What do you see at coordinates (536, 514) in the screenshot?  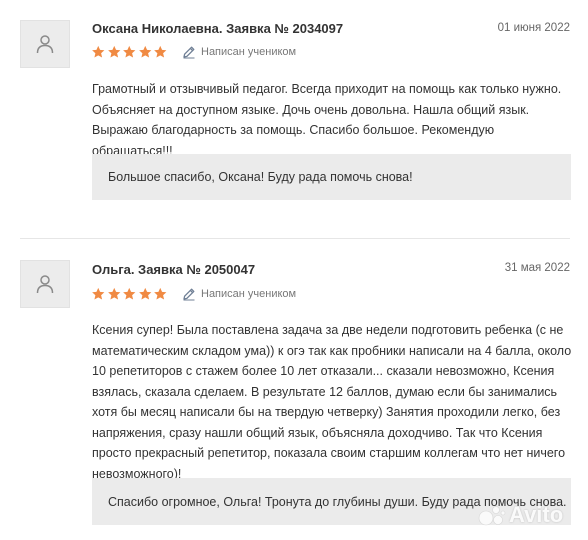 I see `watermark-text: Avito` at bounding box center [536, 514].